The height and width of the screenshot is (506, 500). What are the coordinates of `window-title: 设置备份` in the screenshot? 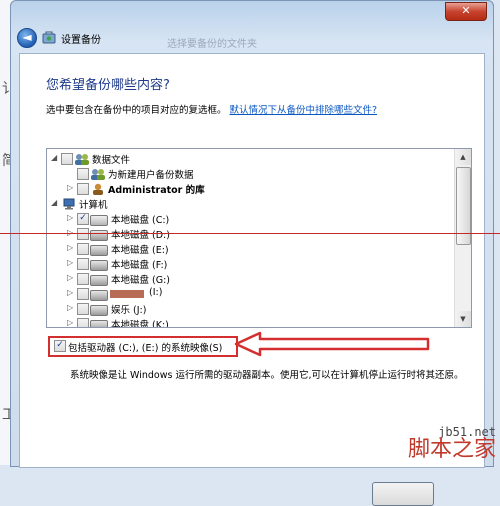 It's located at (81, 40).